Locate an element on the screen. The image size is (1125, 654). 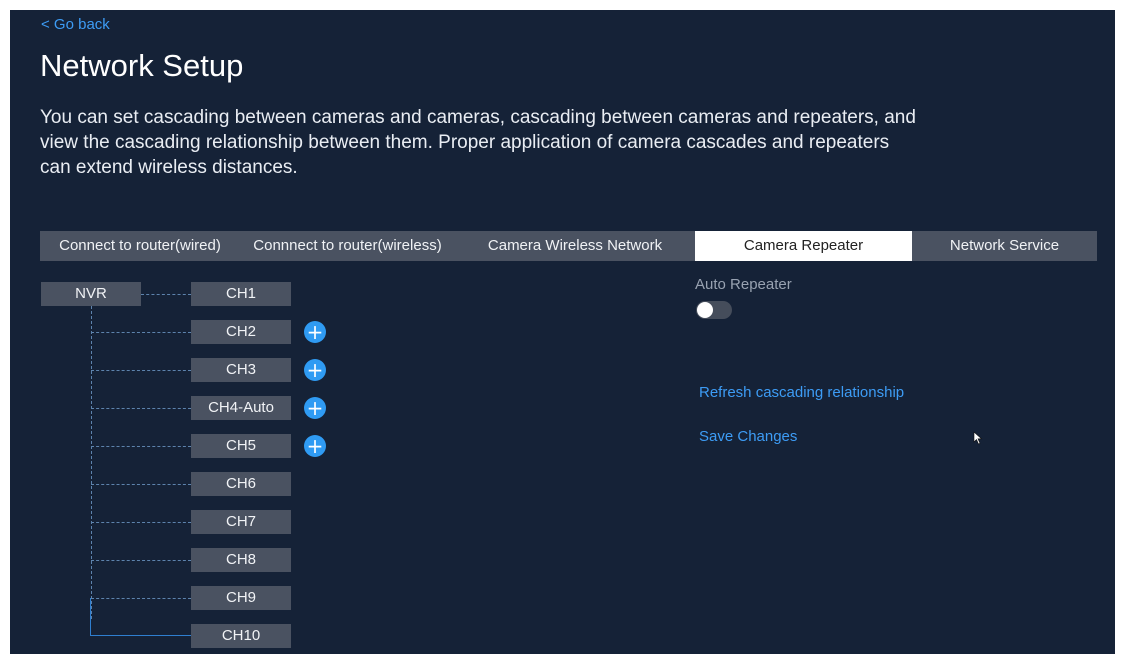
channel-node-ch7: CH7 is located at coordinates (241, 522).